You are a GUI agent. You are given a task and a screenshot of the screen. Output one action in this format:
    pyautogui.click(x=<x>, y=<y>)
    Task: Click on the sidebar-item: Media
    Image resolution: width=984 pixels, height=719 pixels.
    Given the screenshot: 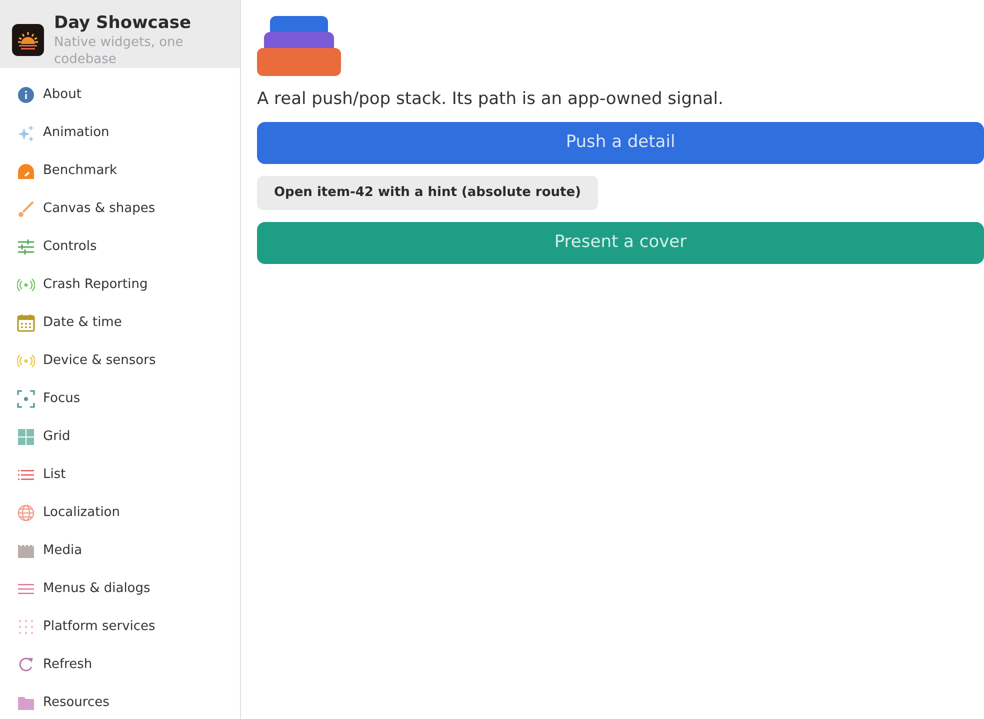 What is the action you would take?
    pyautogui.click(x=120, y=551)
    